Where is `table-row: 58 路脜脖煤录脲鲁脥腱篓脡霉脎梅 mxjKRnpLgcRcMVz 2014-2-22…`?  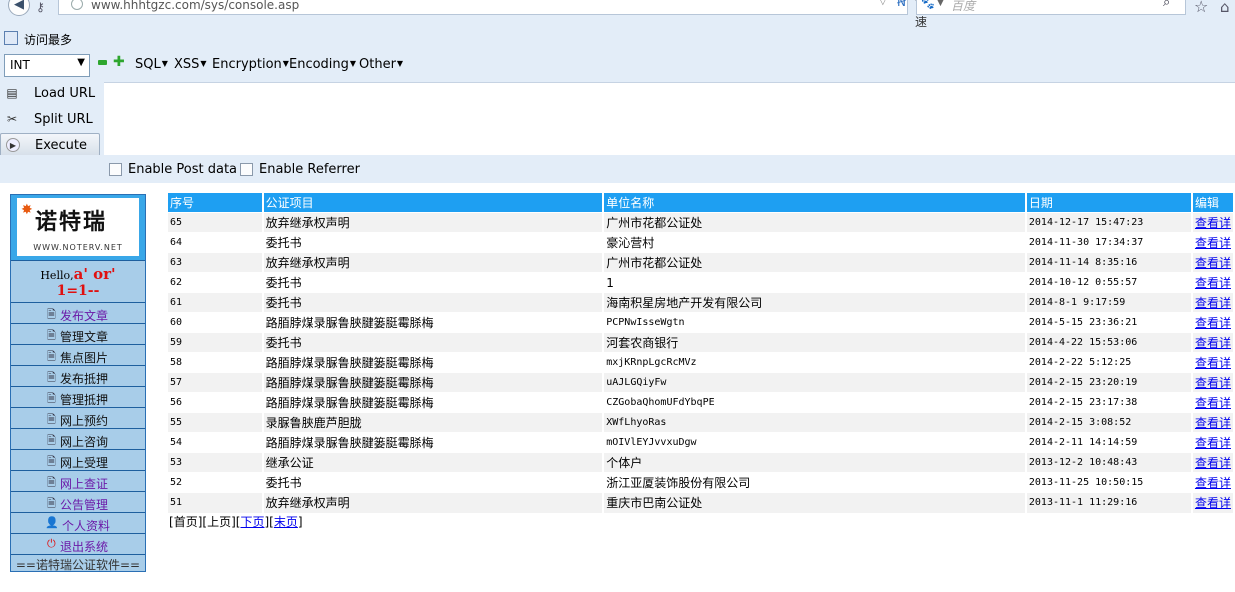 table-row: 58 路脜脖煤录脲鲁脥腱篓脡霉脎梅 mxjKRnpLgcRcMVz 2014-2-22… is located at coordinates (701, 362).